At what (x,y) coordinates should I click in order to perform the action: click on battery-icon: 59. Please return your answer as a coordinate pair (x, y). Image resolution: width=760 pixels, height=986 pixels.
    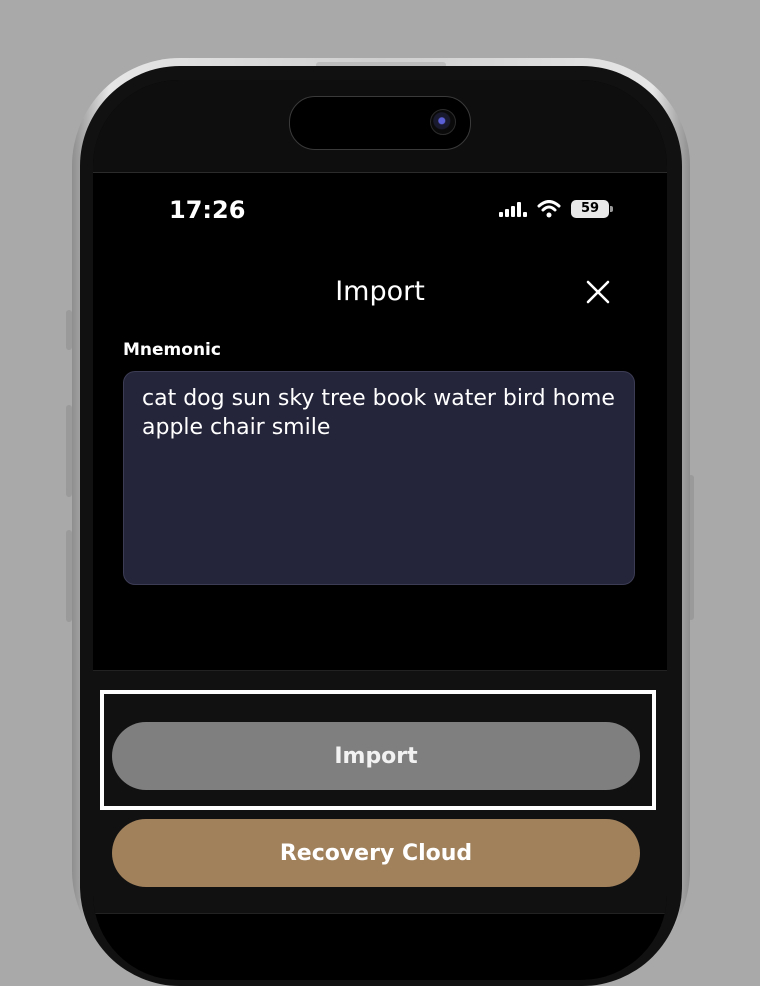
    Looking at the image, I should click on (592, 209).